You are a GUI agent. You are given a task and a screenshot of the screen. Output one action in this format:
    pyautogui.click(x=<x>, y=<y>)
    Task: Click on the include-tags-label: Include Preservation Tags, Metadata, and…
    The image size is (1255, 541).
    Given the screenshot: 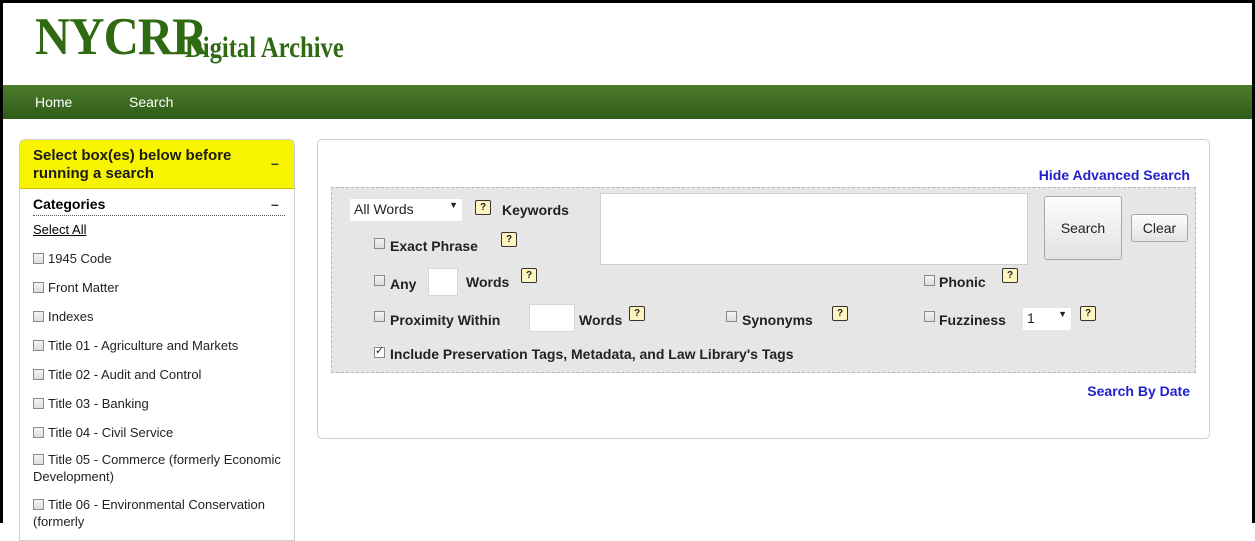 What is the action you would take?
    pyautogui.click(x=592, y=354)
    